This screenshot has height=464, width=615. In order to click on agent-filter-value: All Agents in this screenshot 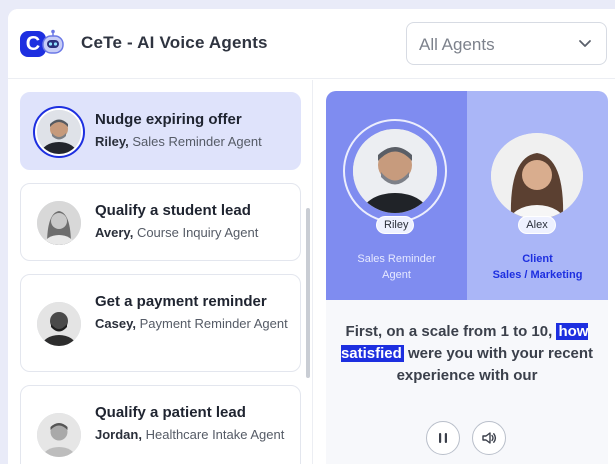, I will do `click(457, 44)`.